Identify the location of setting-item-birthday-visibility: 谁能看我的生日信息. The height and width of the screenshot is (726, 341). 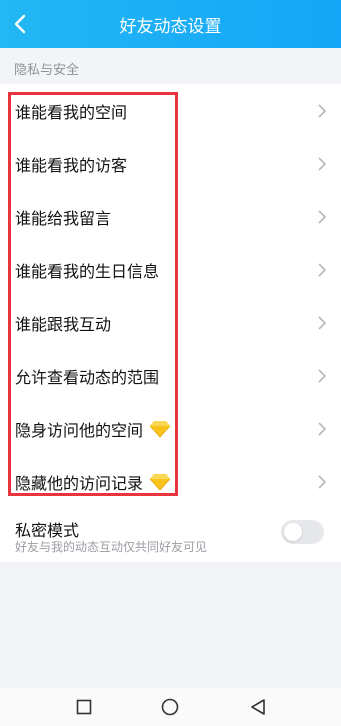
(170, 269).